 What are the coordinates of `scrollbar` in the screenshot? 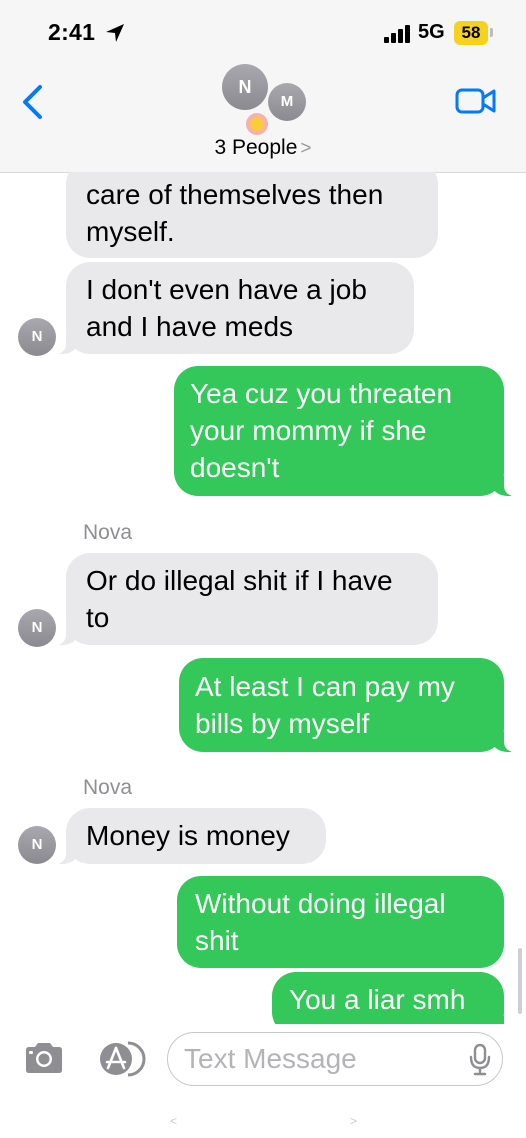 It's located at (520, 981).